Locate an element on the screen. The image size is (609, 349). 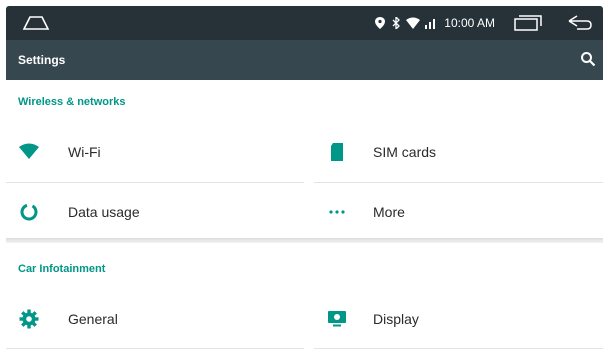
search-icon is located at coordinates (588, 61).